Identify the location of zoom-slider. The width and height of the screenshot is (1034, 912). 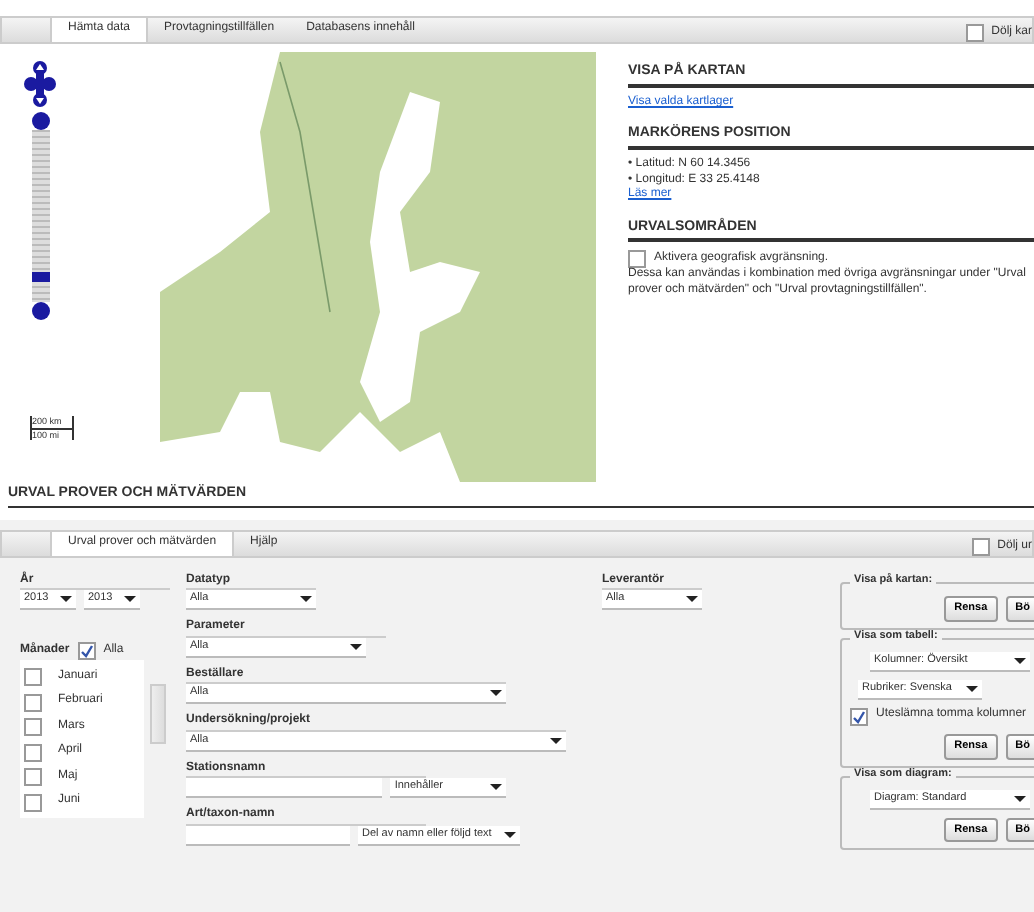
(40, 216).